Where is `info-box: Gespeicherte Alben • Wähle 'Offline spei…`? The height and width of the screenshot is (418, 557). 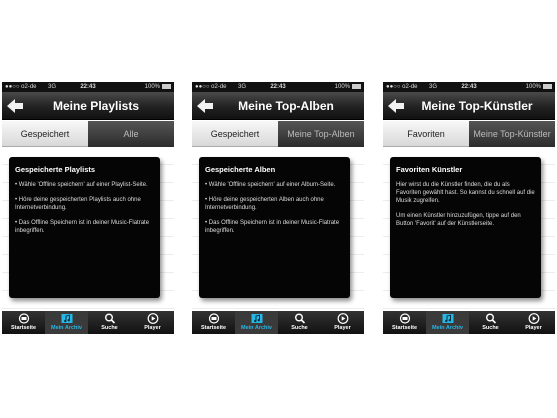 info-box: Gespeicherte Alben • Wähle 'Offline spei… is located at coordinates (274, 227).